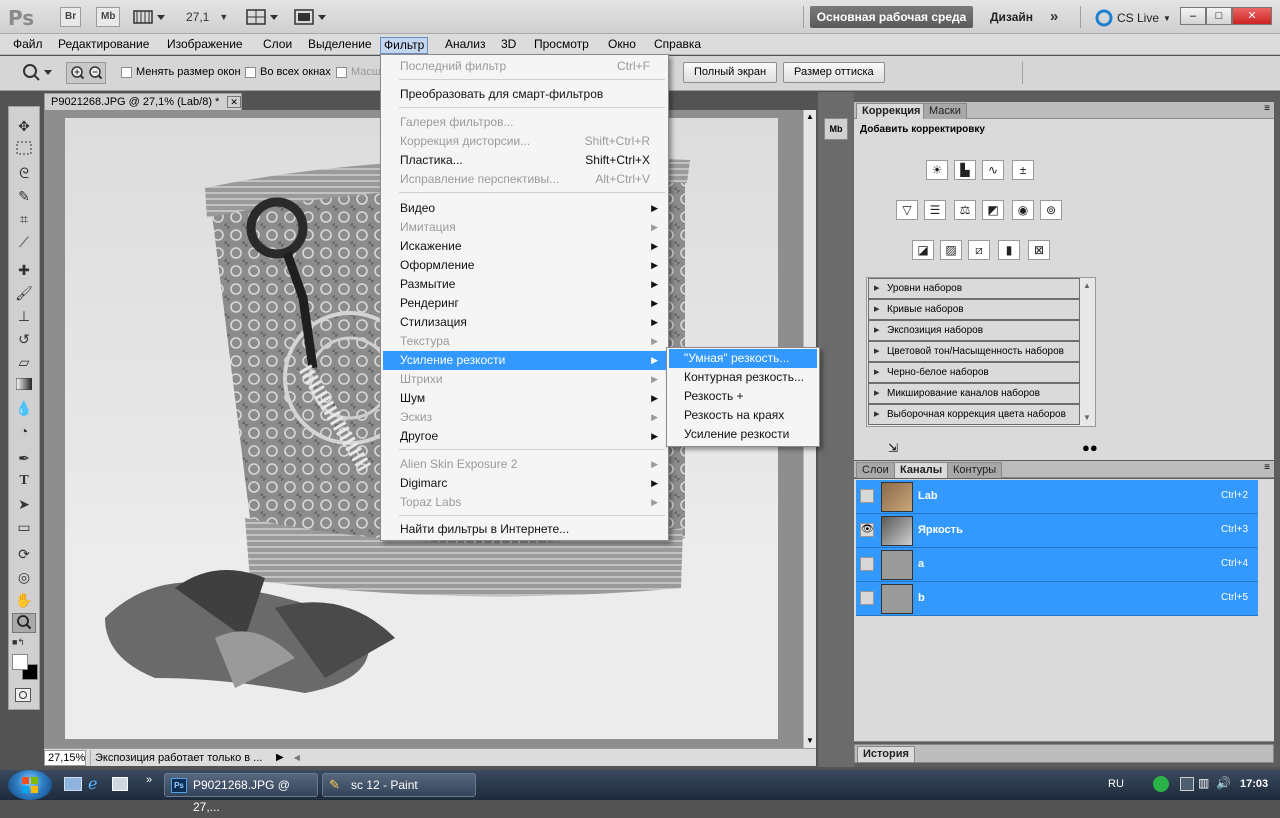  What do you see at coordinates (951, 250) in the screenshot?
I see `posterize-icon: ▨` at bounding box center [951, 250].